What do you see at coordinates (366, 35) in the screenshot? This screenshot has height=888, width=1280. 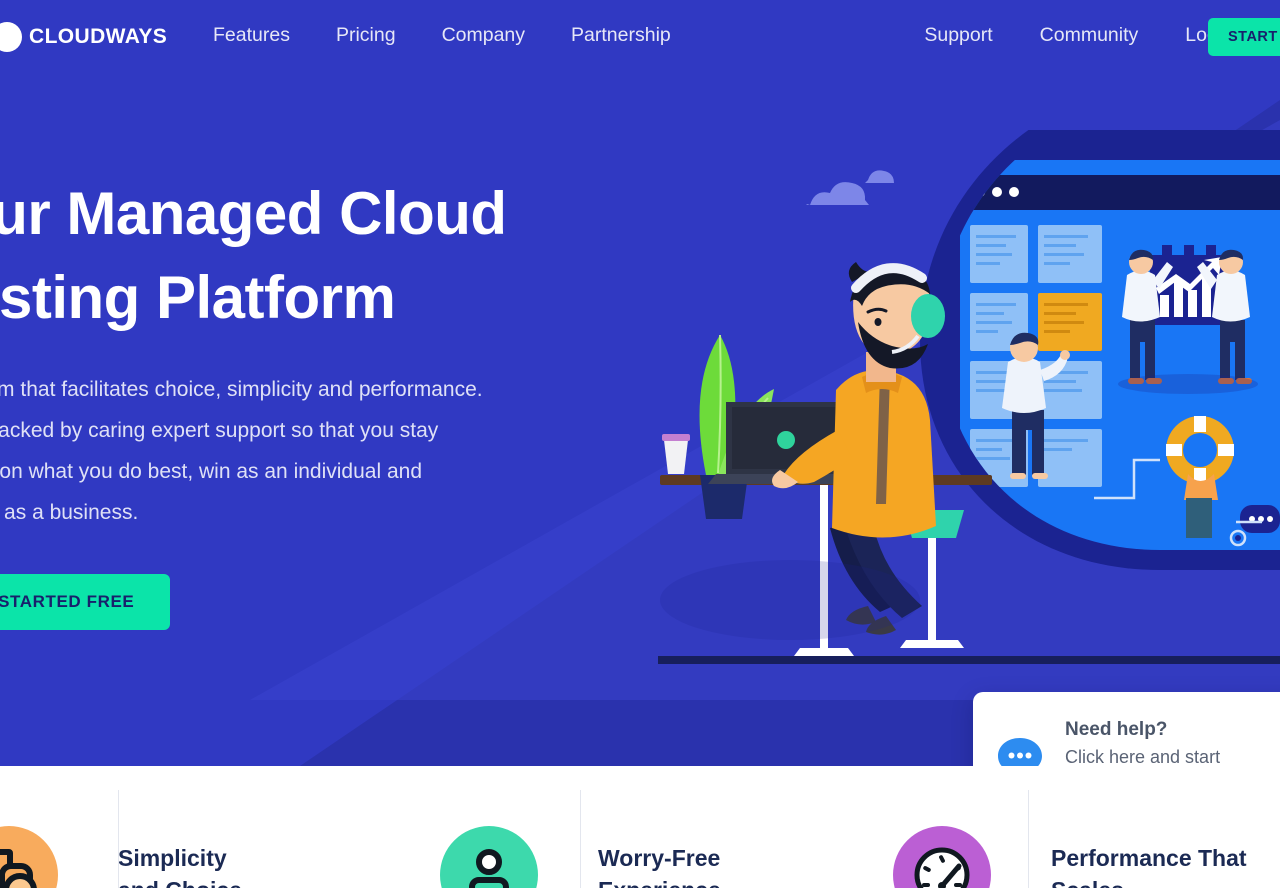 I see `nav-link-pricing: Pricing` at bounding box center [366, 35].